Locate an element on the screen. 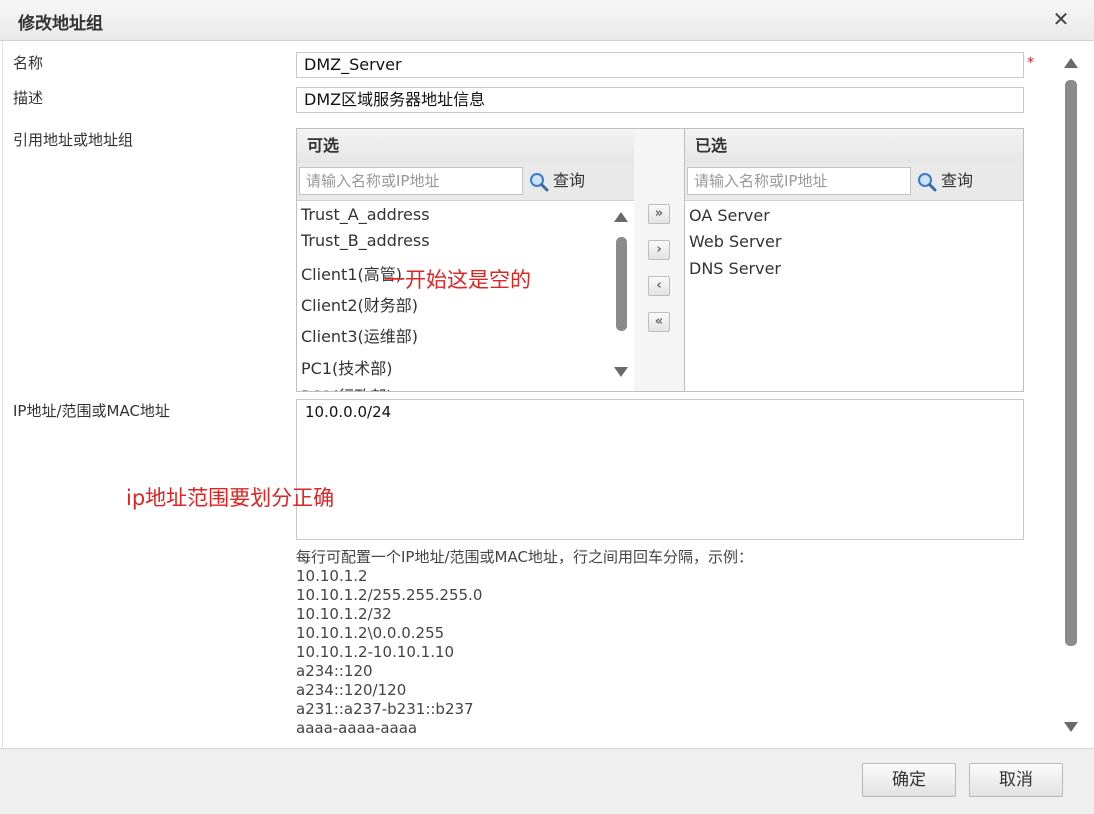 The height and width of the screenshot is (814, 1094). available-search-input: 请输入名称或IP地址 is located at coordinates (411, 181).